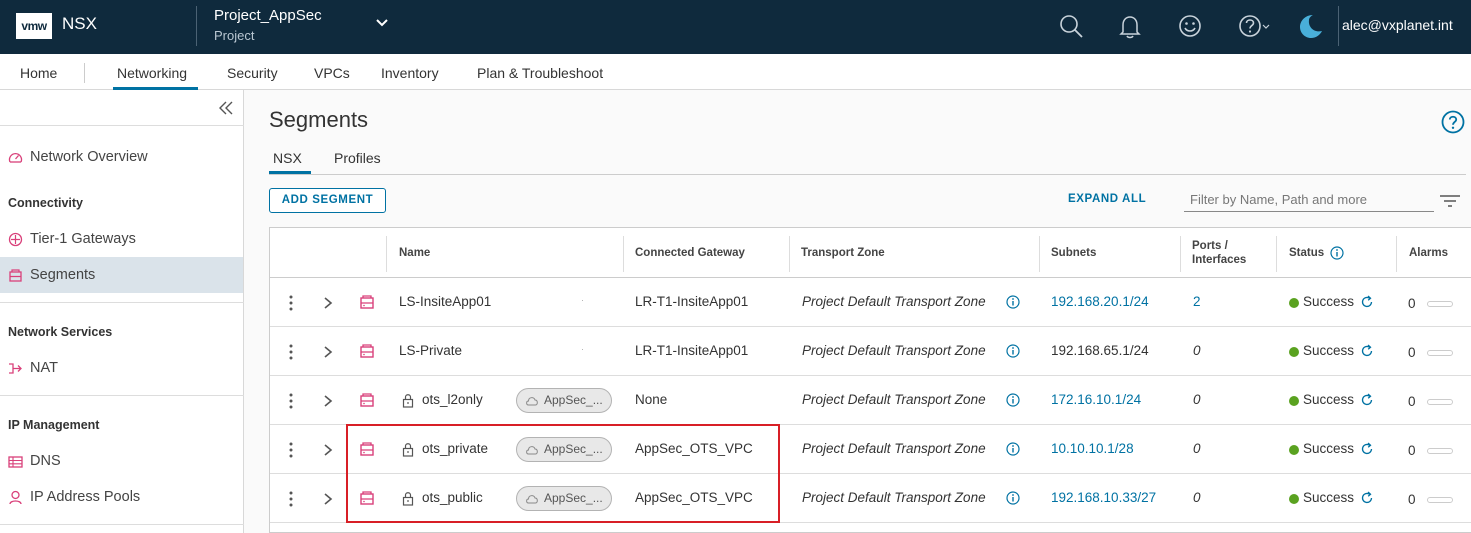 This screenshot has height=533, width=1471. I want to click on user-menu: alec@vxplanet.int, so click(1397, 25).